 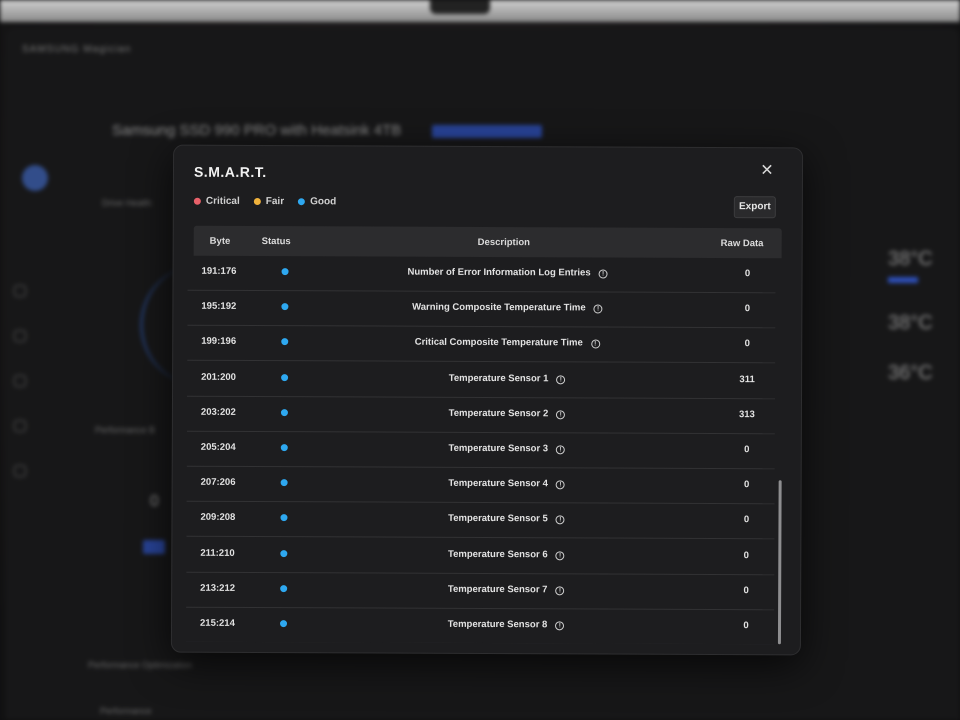 What do you see at coordinates (498, 448) in the screenshot?
I see `description-text: Temperature Sensor 3` at bounding box center [498, 448].